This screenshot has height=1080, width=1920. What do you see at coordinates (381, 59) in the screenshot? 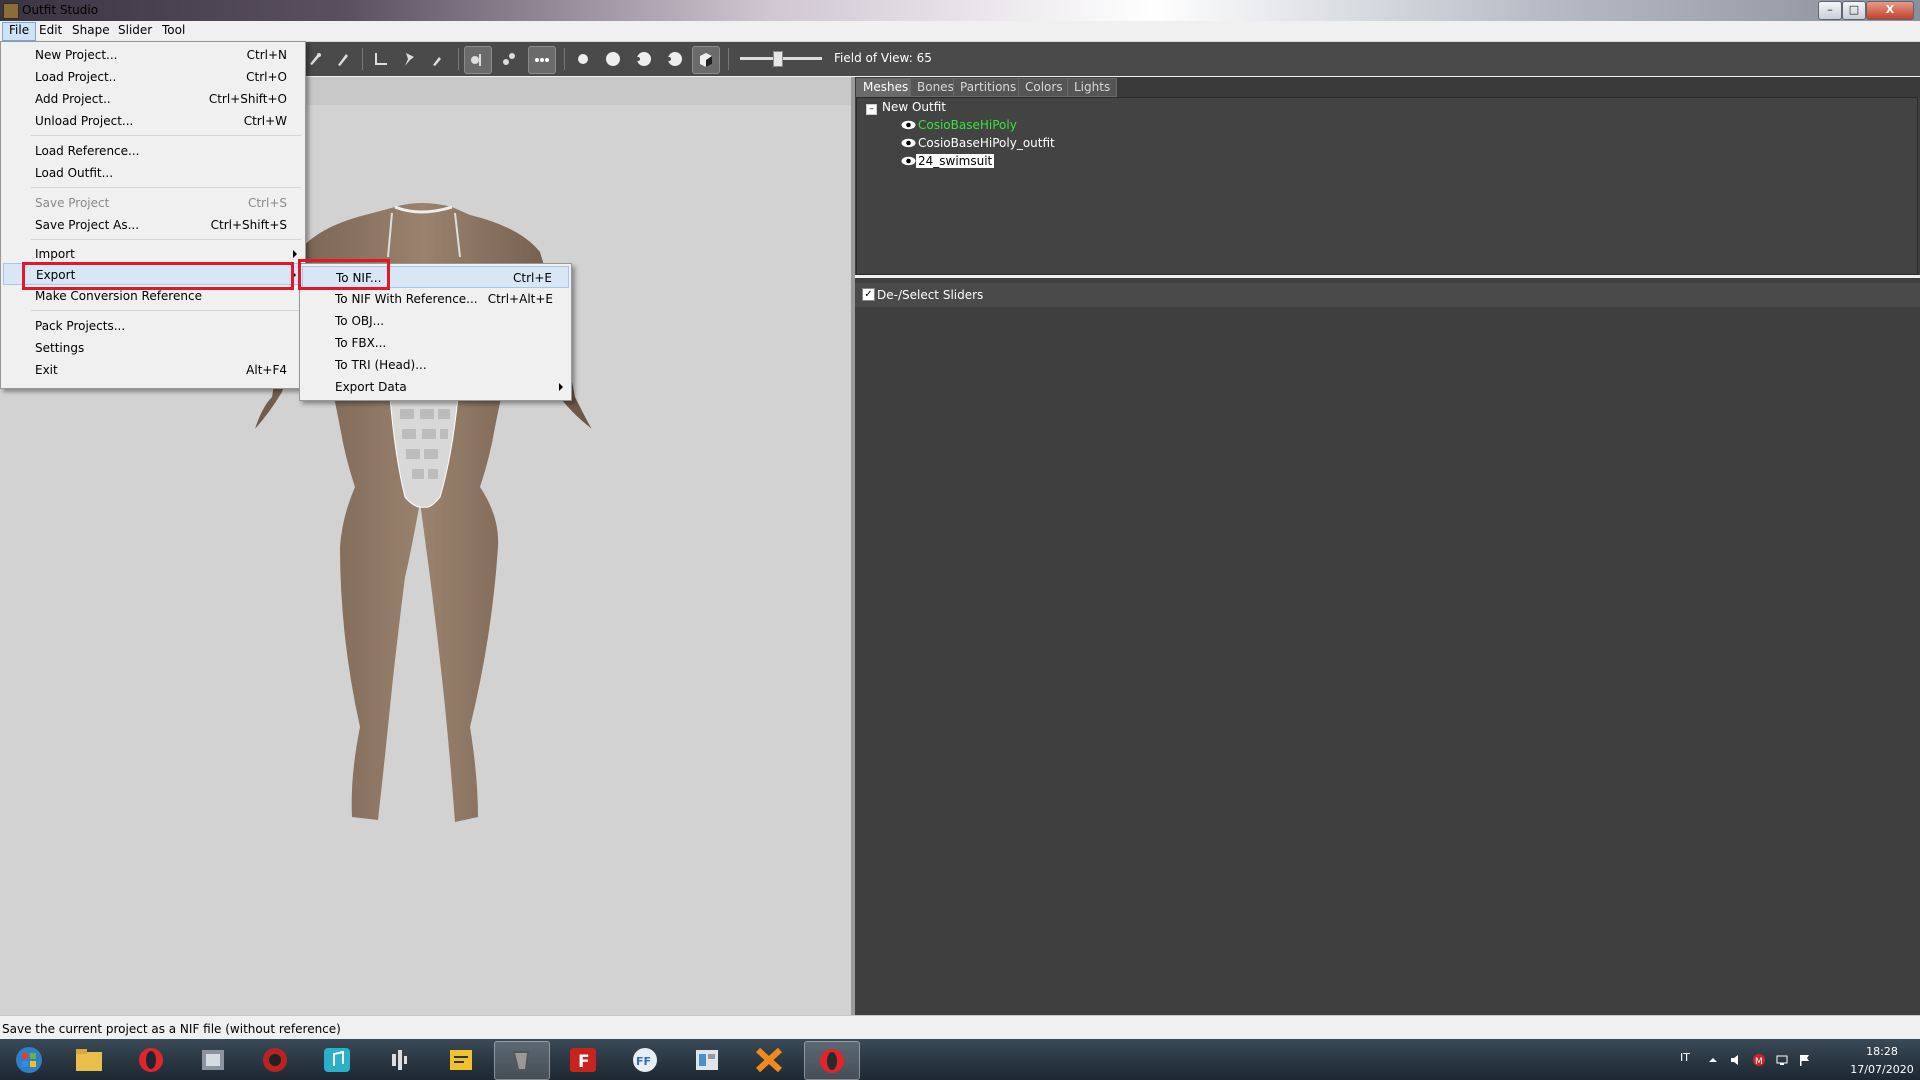
I see `transform-tool-button` at bounding box center [381, 59].